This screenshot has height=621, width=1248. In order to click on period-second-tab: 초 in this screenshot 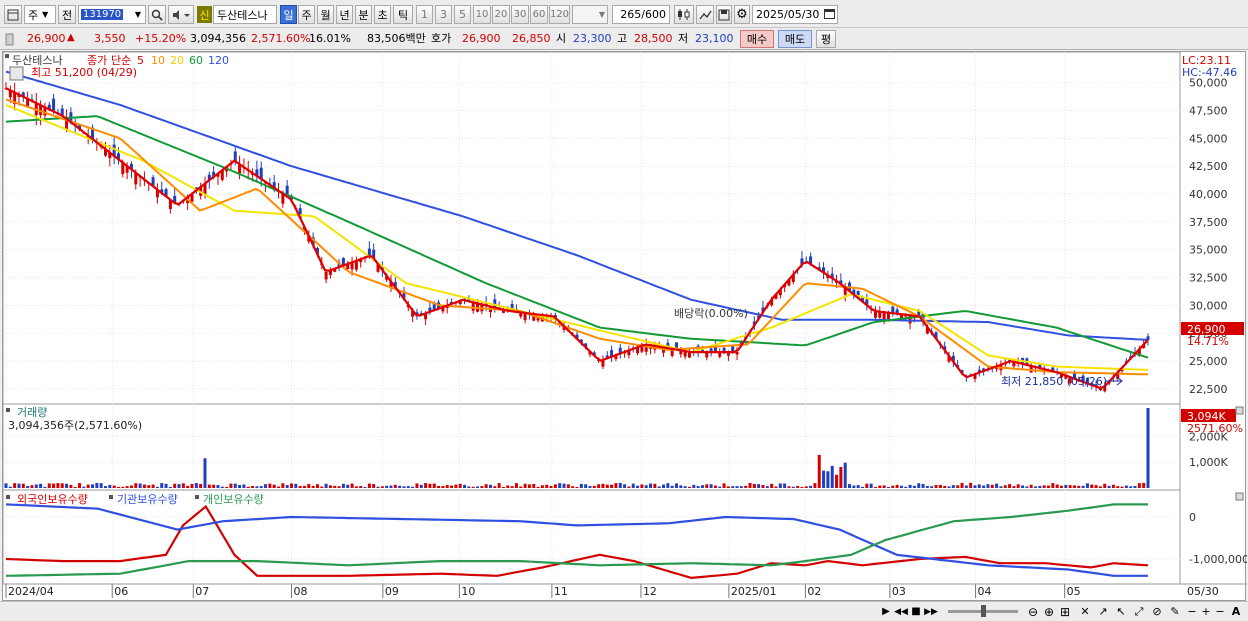, I will do `click(382, 14)`.